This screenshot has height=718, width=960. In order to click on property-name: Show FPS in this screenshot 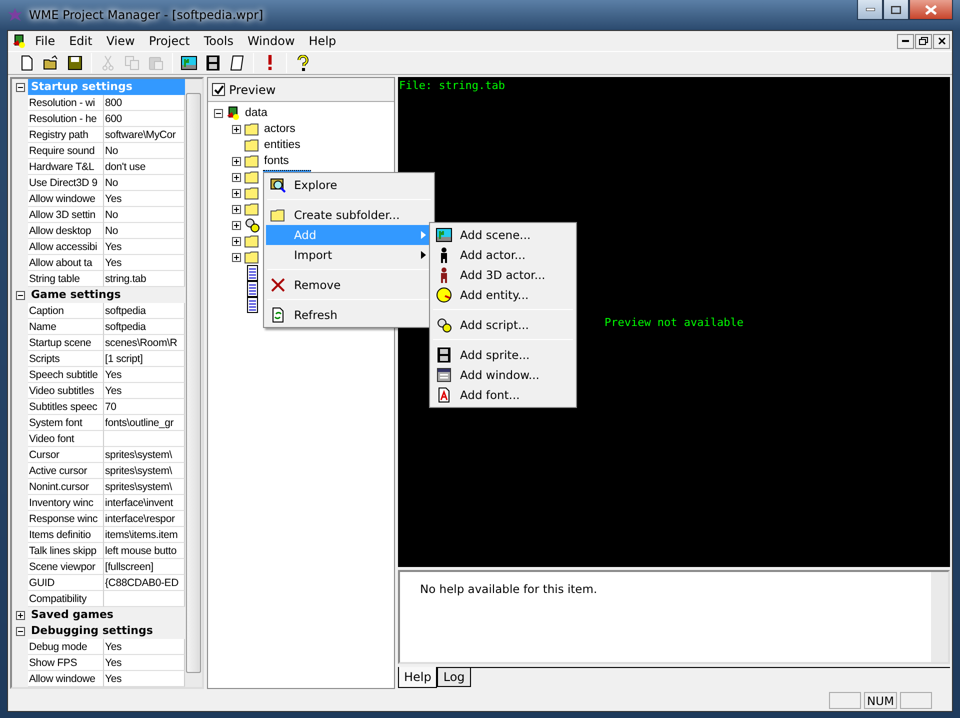, I will do `click(66, 663)`.